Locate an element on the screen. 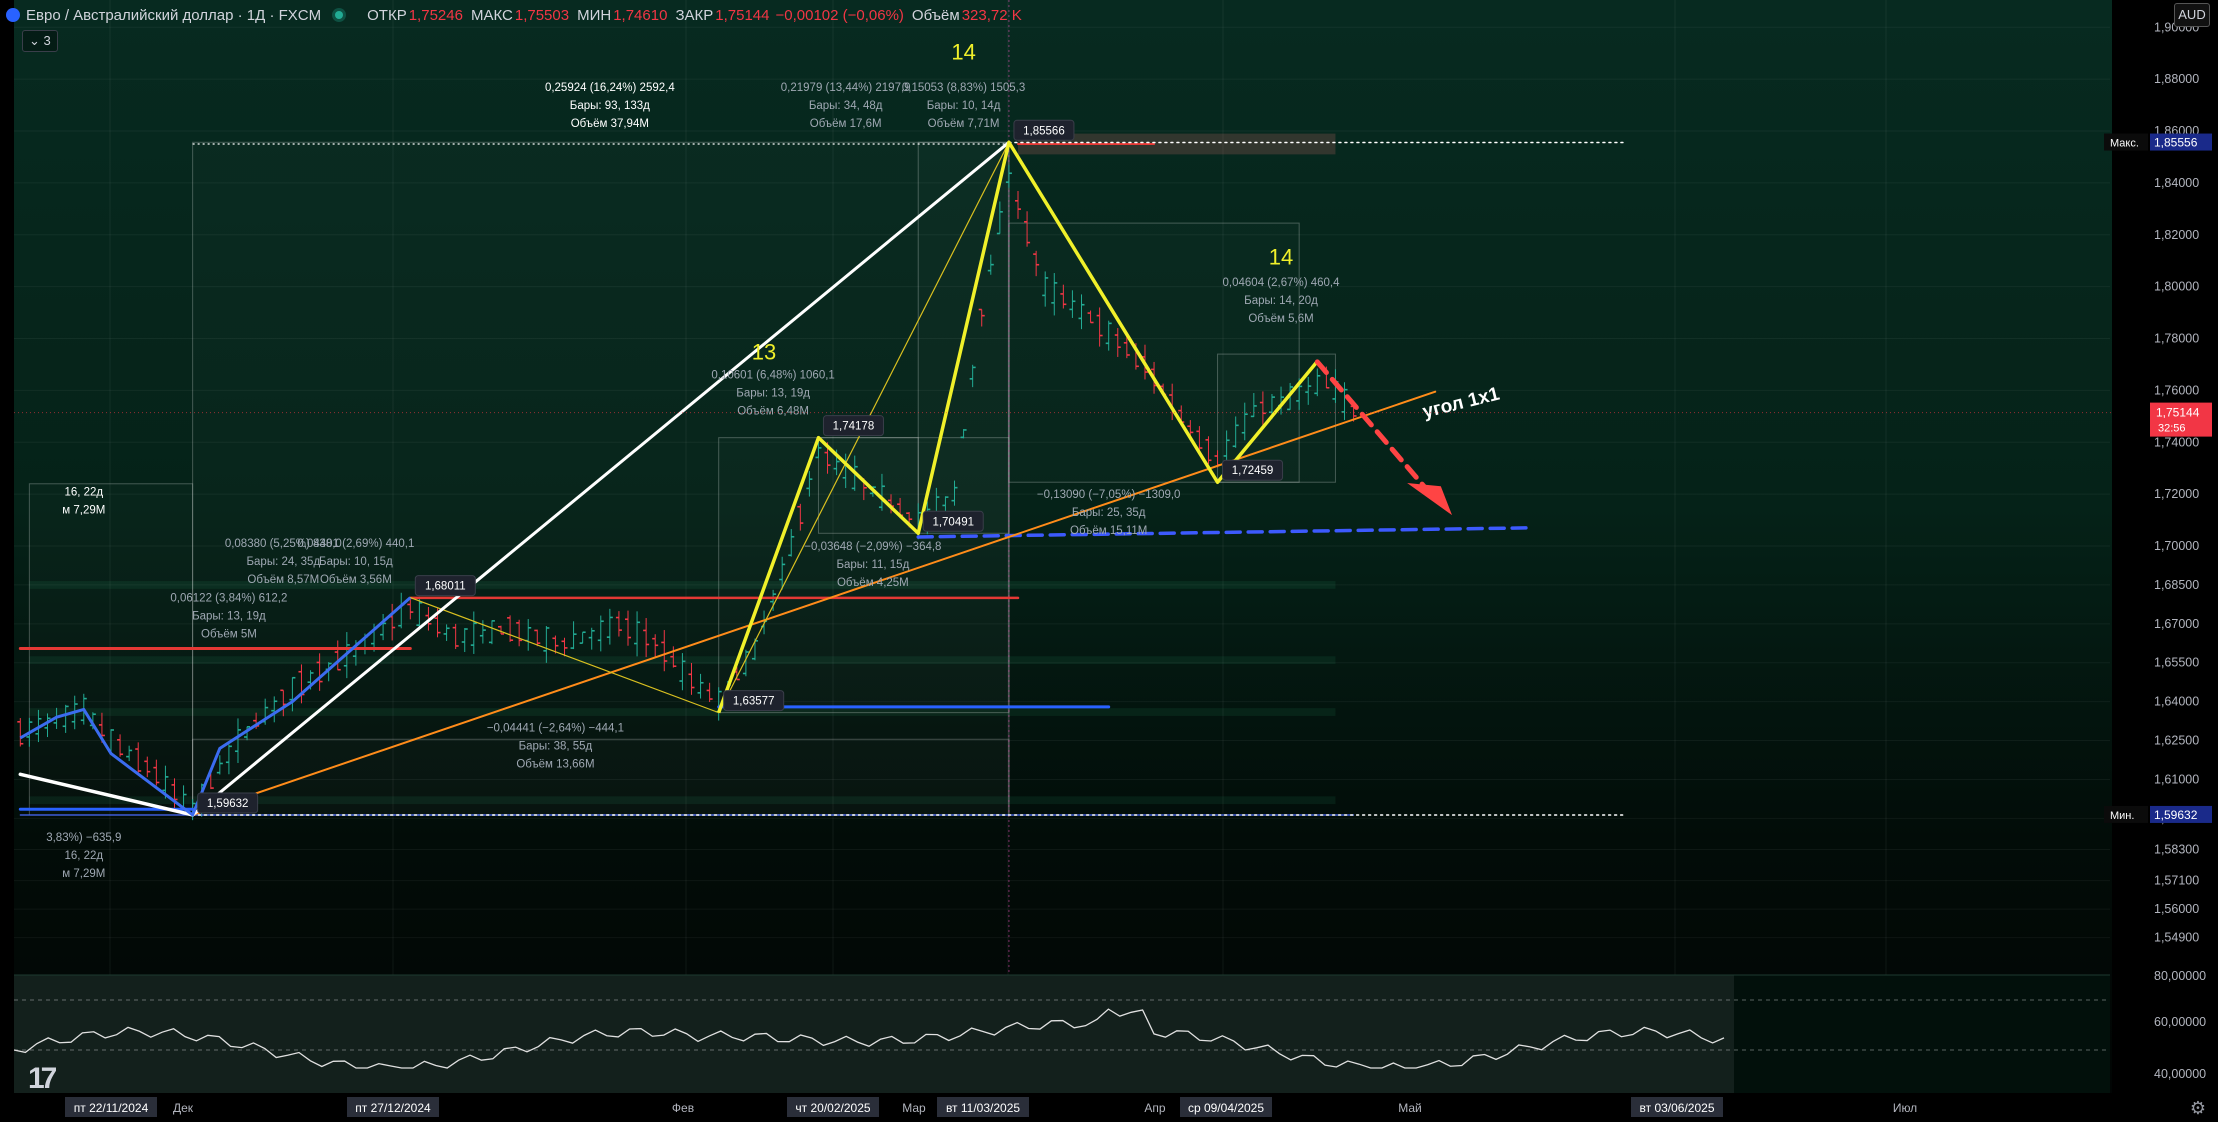 The width and height of the screenshot is (2218, 1122). price-tick: 1,84000 is located at coordinates (2176, 183).